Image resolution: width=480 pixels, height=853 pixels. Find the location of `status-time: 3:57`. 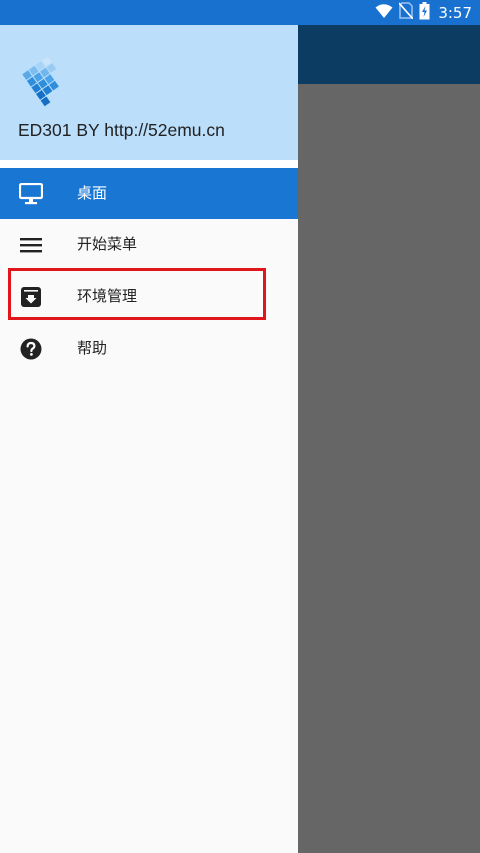

status-time: 3:57 is located at coordinates (455, 12).